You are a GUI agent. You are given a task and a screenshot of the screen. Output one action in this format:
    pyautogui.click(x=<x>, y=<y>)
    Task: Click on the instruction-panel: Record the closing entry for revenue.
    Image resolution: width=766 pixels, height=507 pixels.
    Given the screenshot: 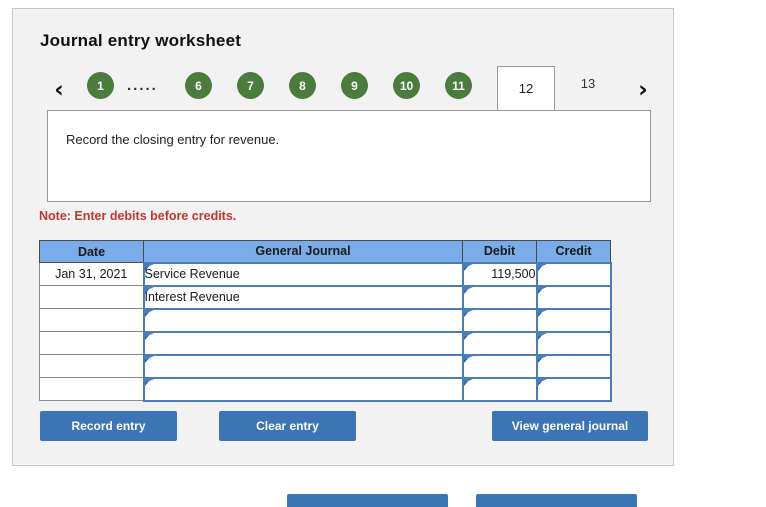 What is the action you would take?
    pyautogui.click(x=349, y=156)
    